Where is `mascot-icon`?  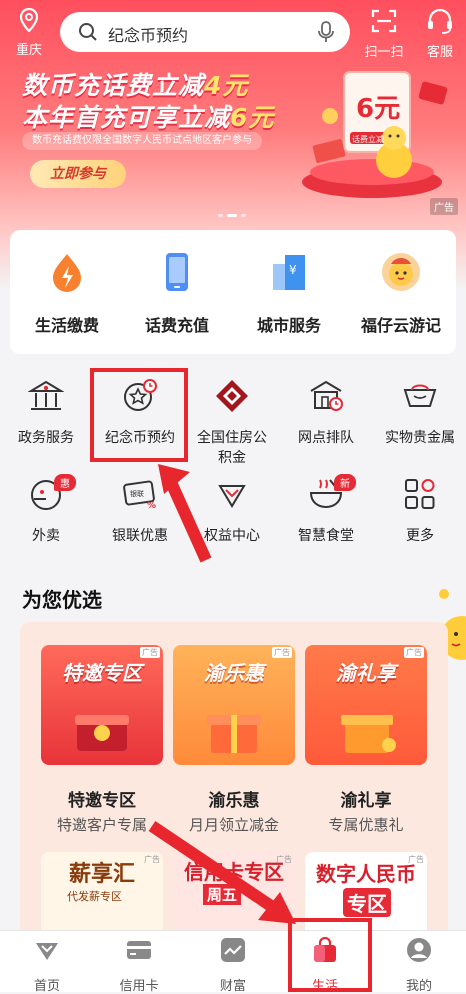
mascot-icon is located at coordinates (401, 272).